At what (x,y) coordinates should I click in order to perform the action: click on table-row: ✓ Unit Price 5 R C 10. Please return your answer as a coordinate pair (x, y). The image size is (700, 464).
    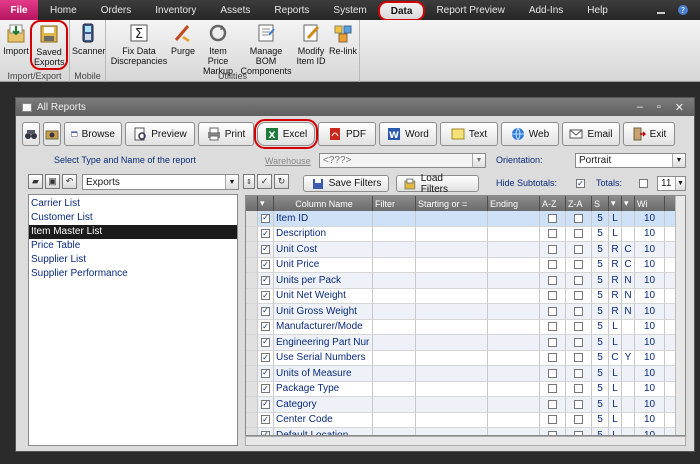
    Looking at the image, I should click on (465, 265).